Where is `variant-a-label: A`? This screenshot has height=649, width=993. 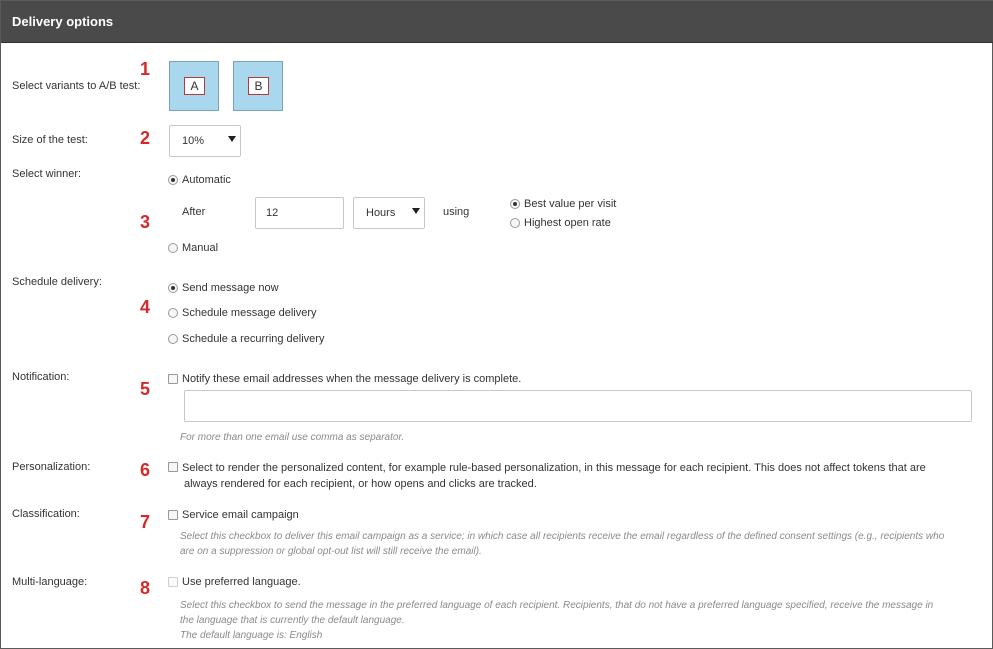 variant-a-label: A is located at coordinates (194, 86).